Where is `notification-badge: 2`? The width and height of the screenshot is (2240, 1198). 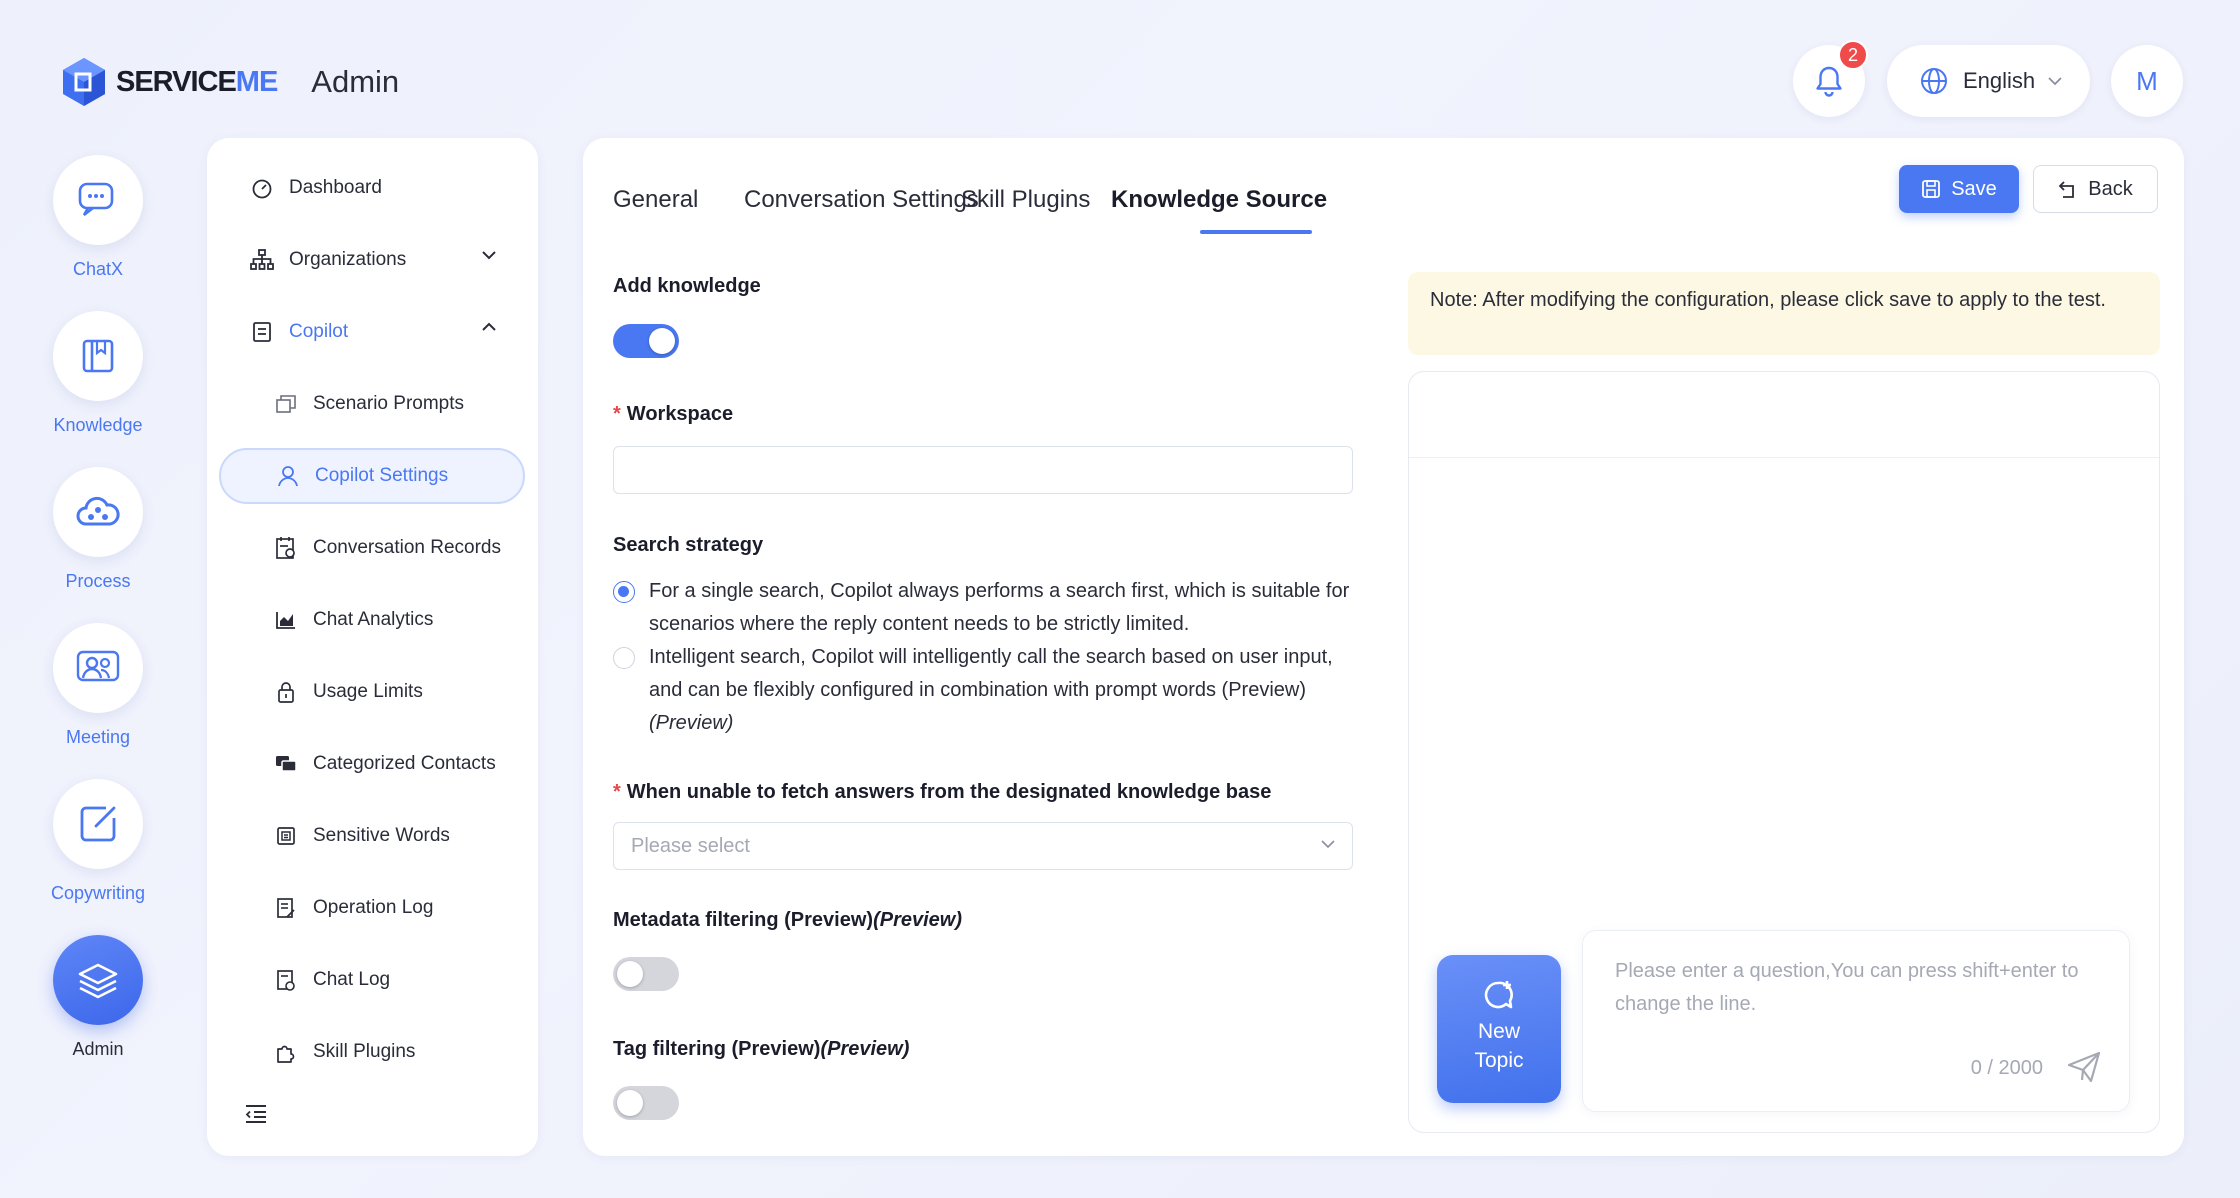
notification-badge: 2 is located at coordinates (1853, 55).